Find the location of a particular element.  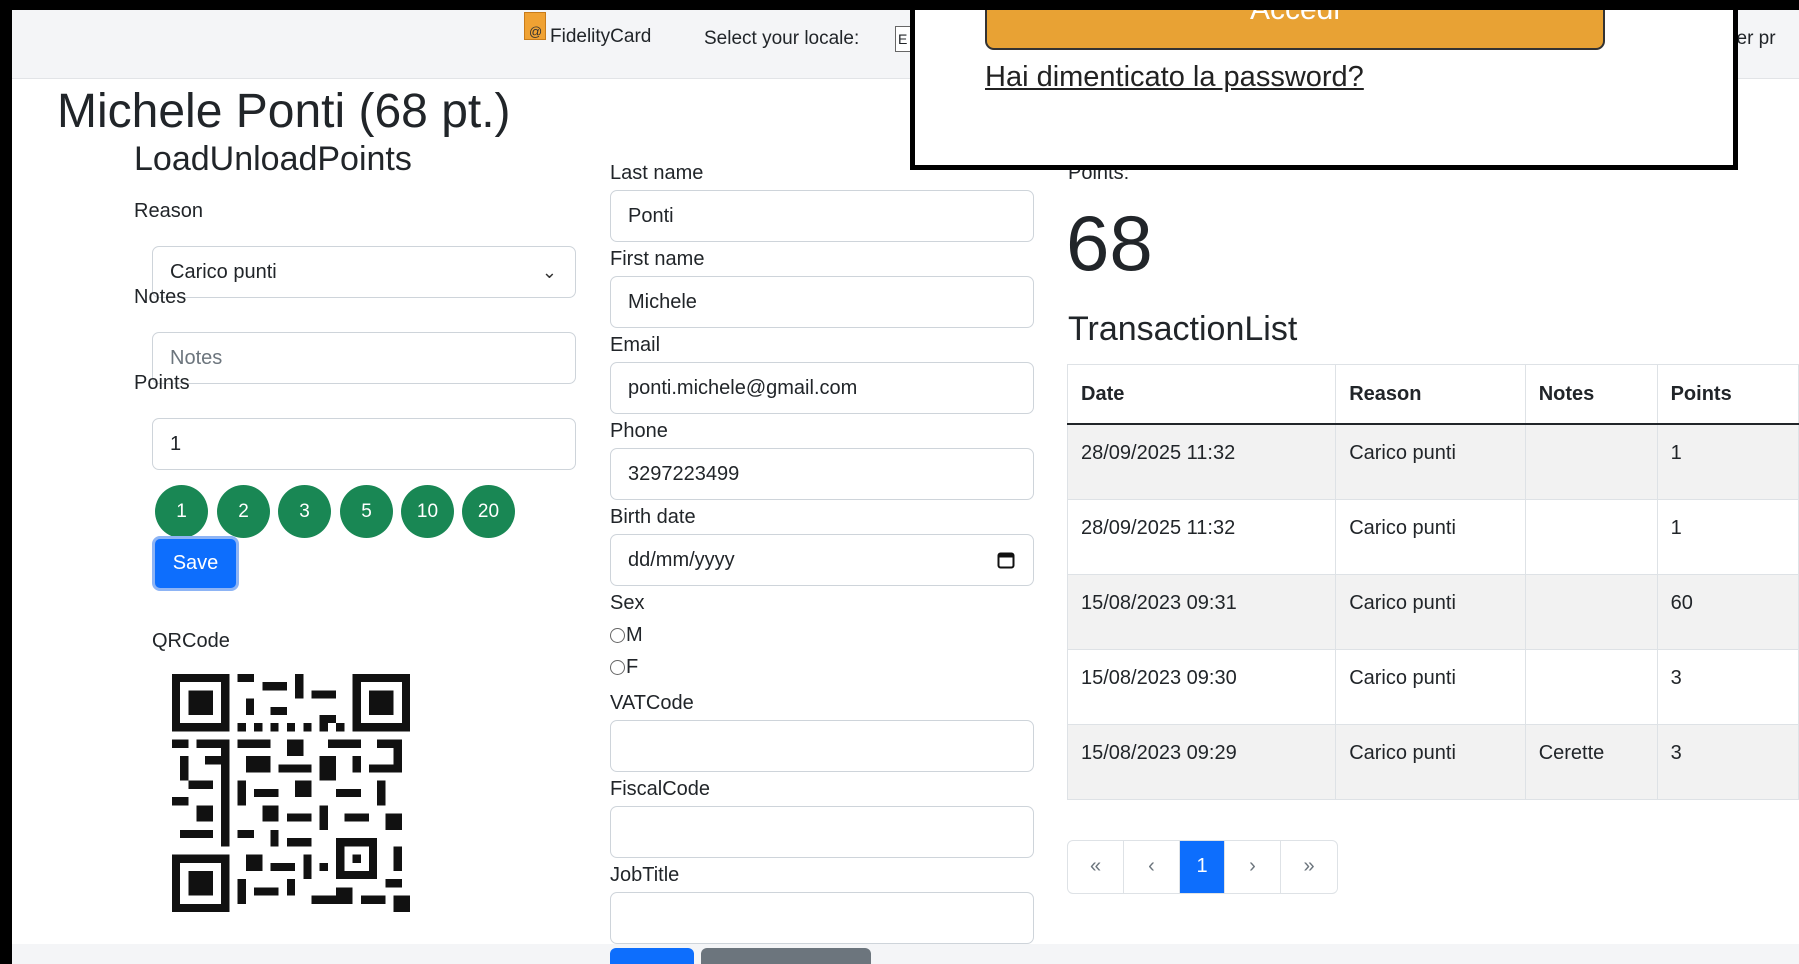

points-label: Points is located at coordinates (162, 383).